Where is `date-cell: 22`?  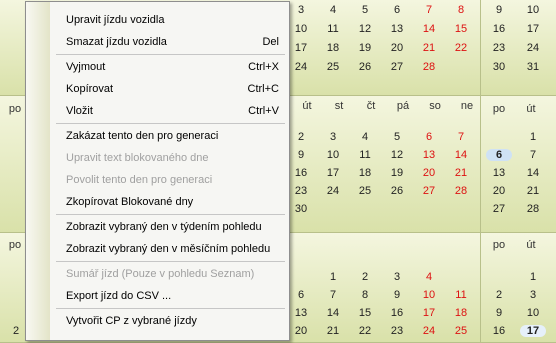
date-cell: 22 is located at coordinates (461, 48).